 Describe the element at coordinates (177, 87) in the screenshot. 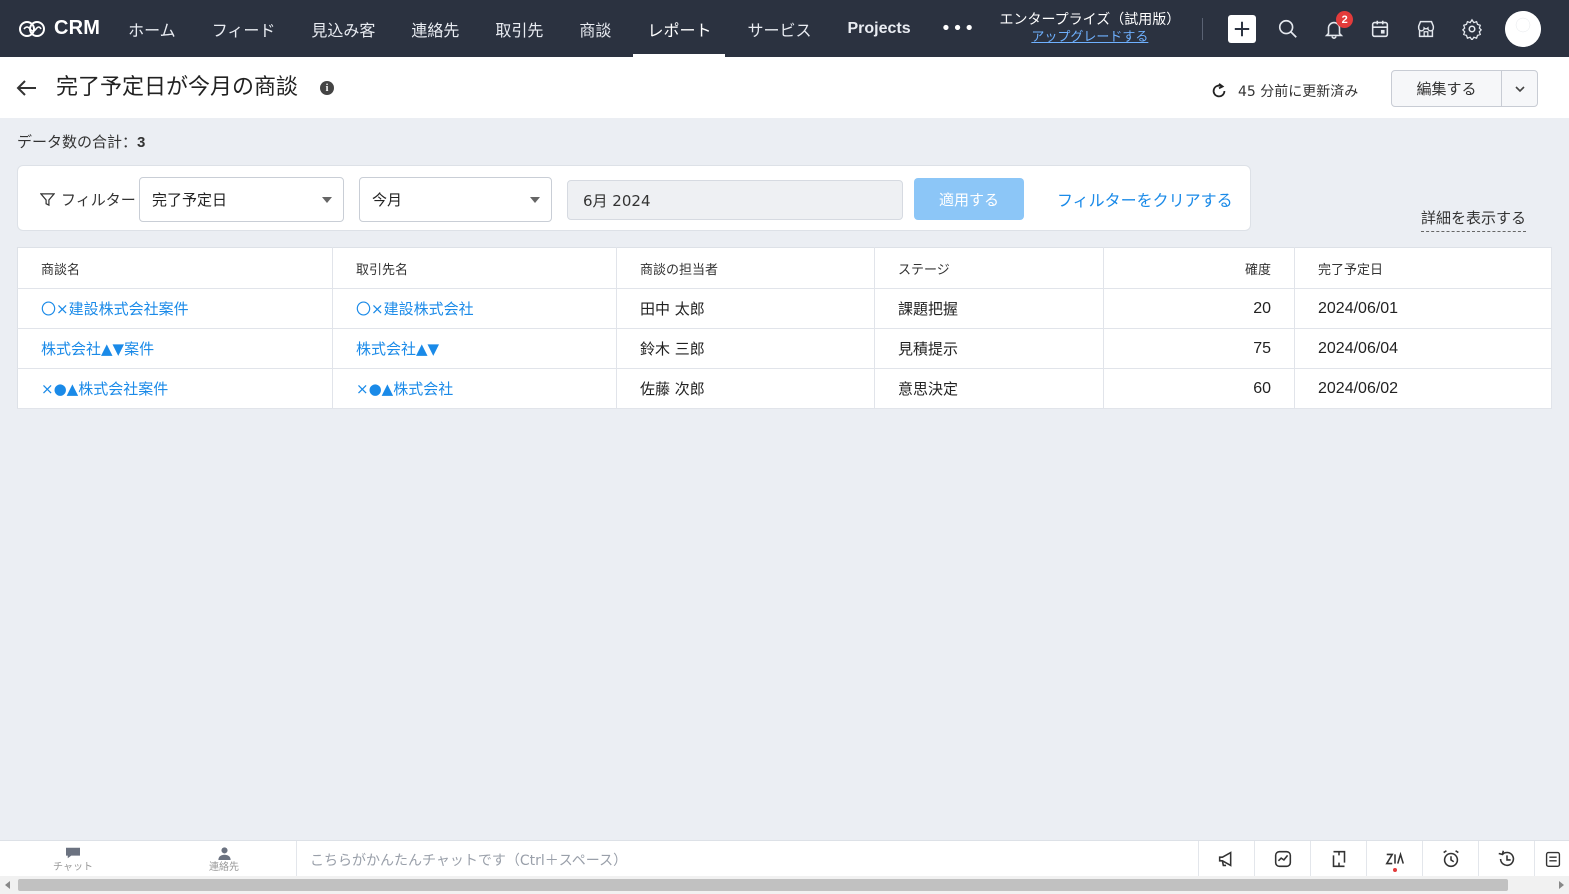

I see `page-title: 完了予定日が今月の商談` at that location.